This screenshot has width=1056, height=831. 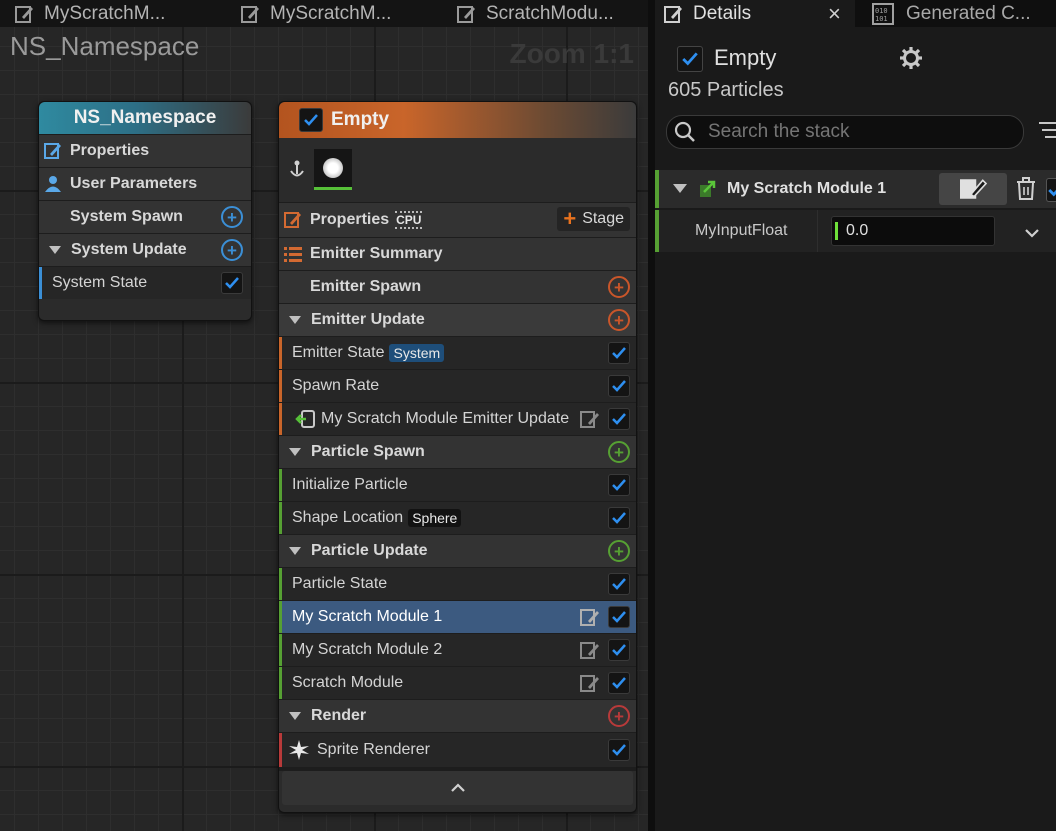 What do you see at coordinates (457, 616) in the screenshot?
I see `scratch-module-1-row: My Scratch Module 1` at bounding box center [457, 616].